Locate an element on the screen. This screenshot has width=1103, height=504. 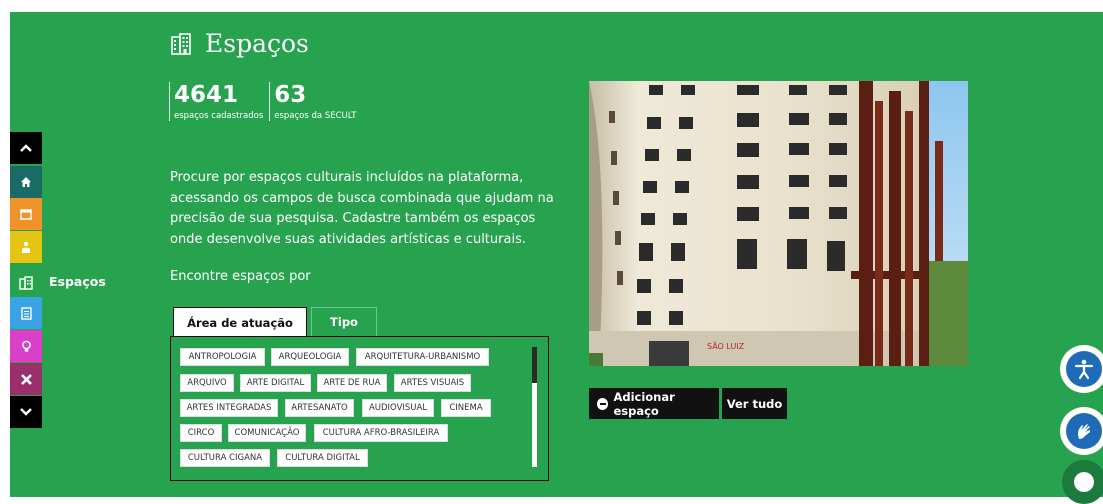
nav-agents is located at coordinates (26, 247).